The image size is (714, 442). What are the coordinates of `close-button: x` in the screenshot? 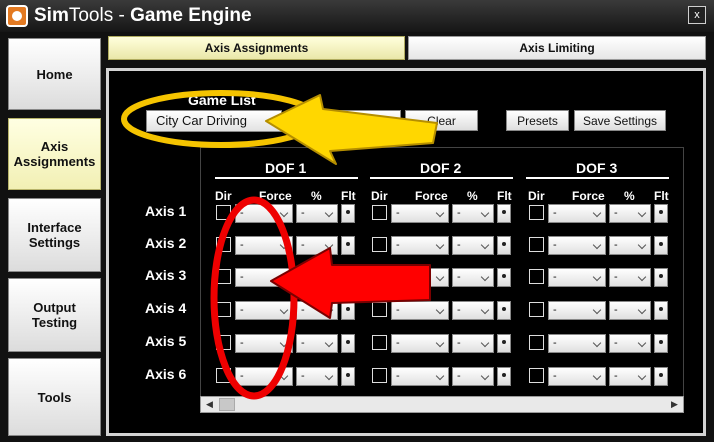 It's located at (697, 15).